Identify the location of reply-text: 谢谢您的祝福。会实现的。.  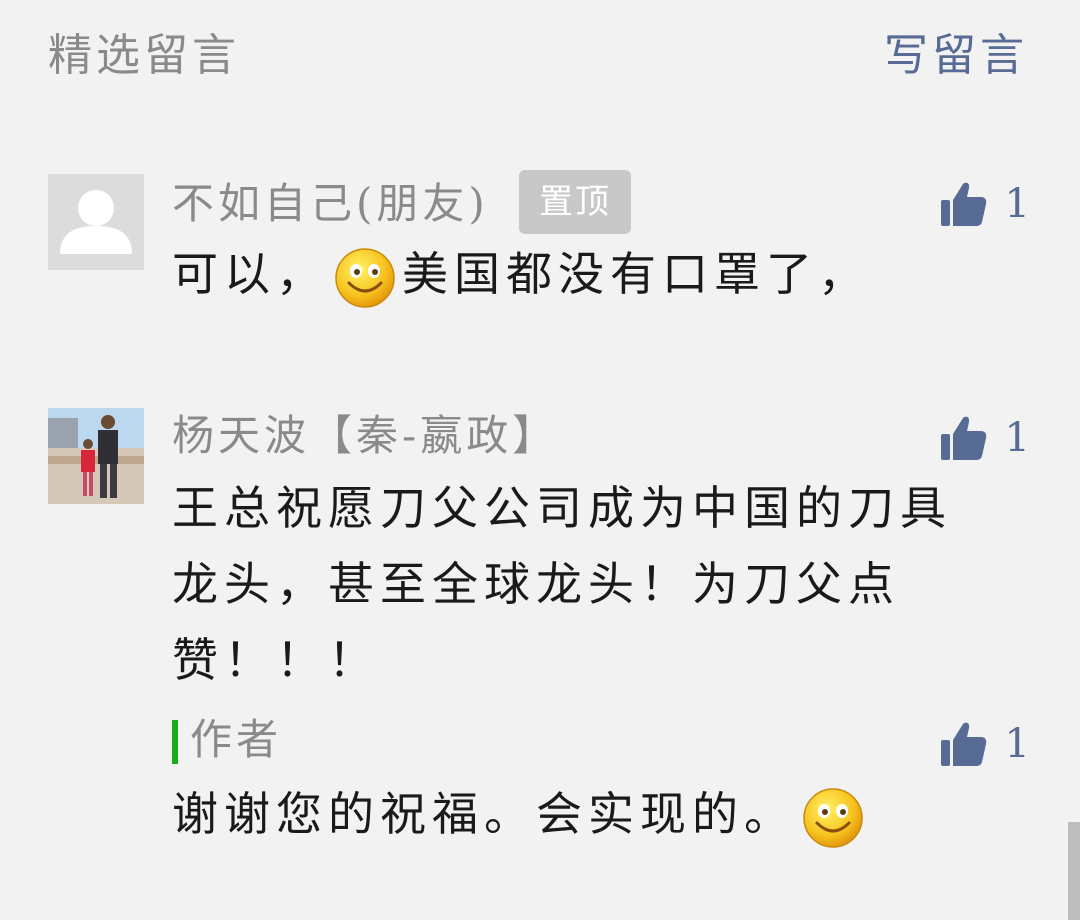
(484, 814).